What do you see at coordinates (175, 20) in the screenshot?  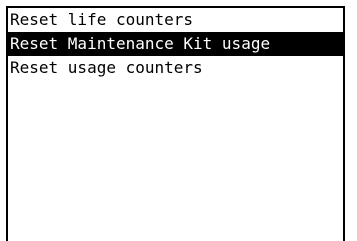 I see `menu-item-reset-life-counters: Reset life counters` at bounding box center [175, 20].